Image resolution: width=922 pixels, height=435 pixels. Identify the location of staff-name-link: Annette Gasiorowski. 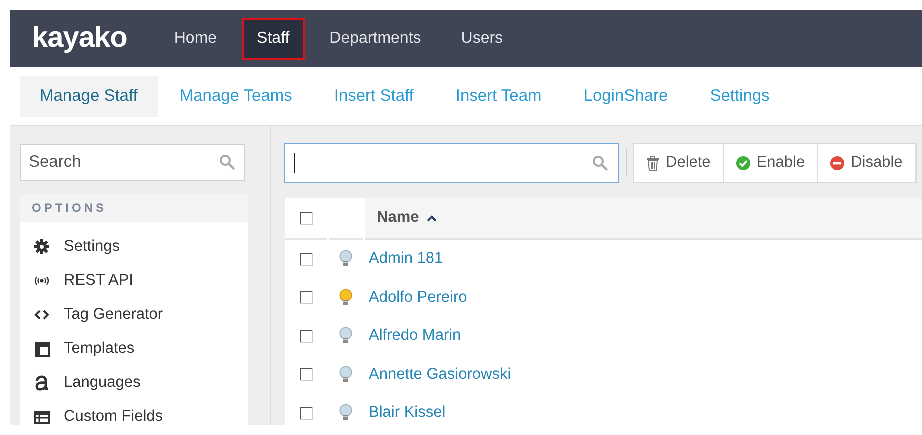
(438, 375).